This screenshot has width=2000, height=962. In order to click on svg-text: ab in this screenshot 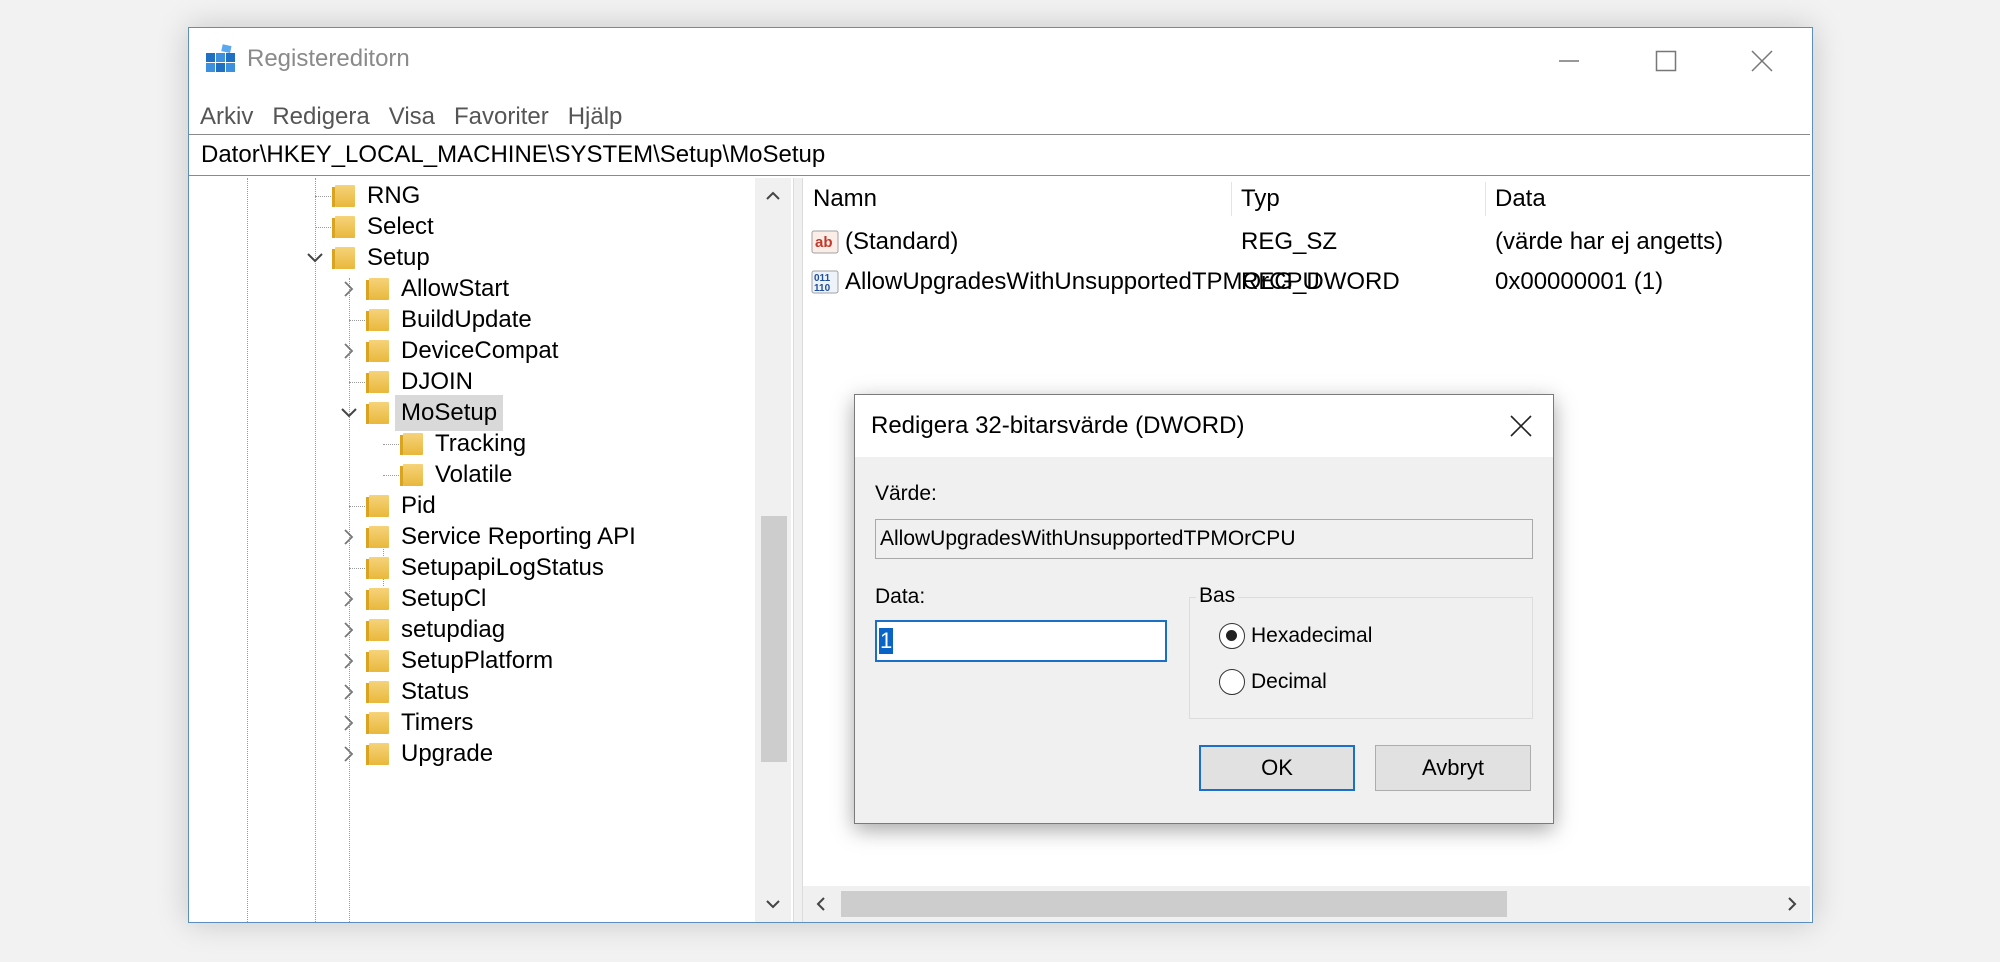, I will do `click(824, 242)`.